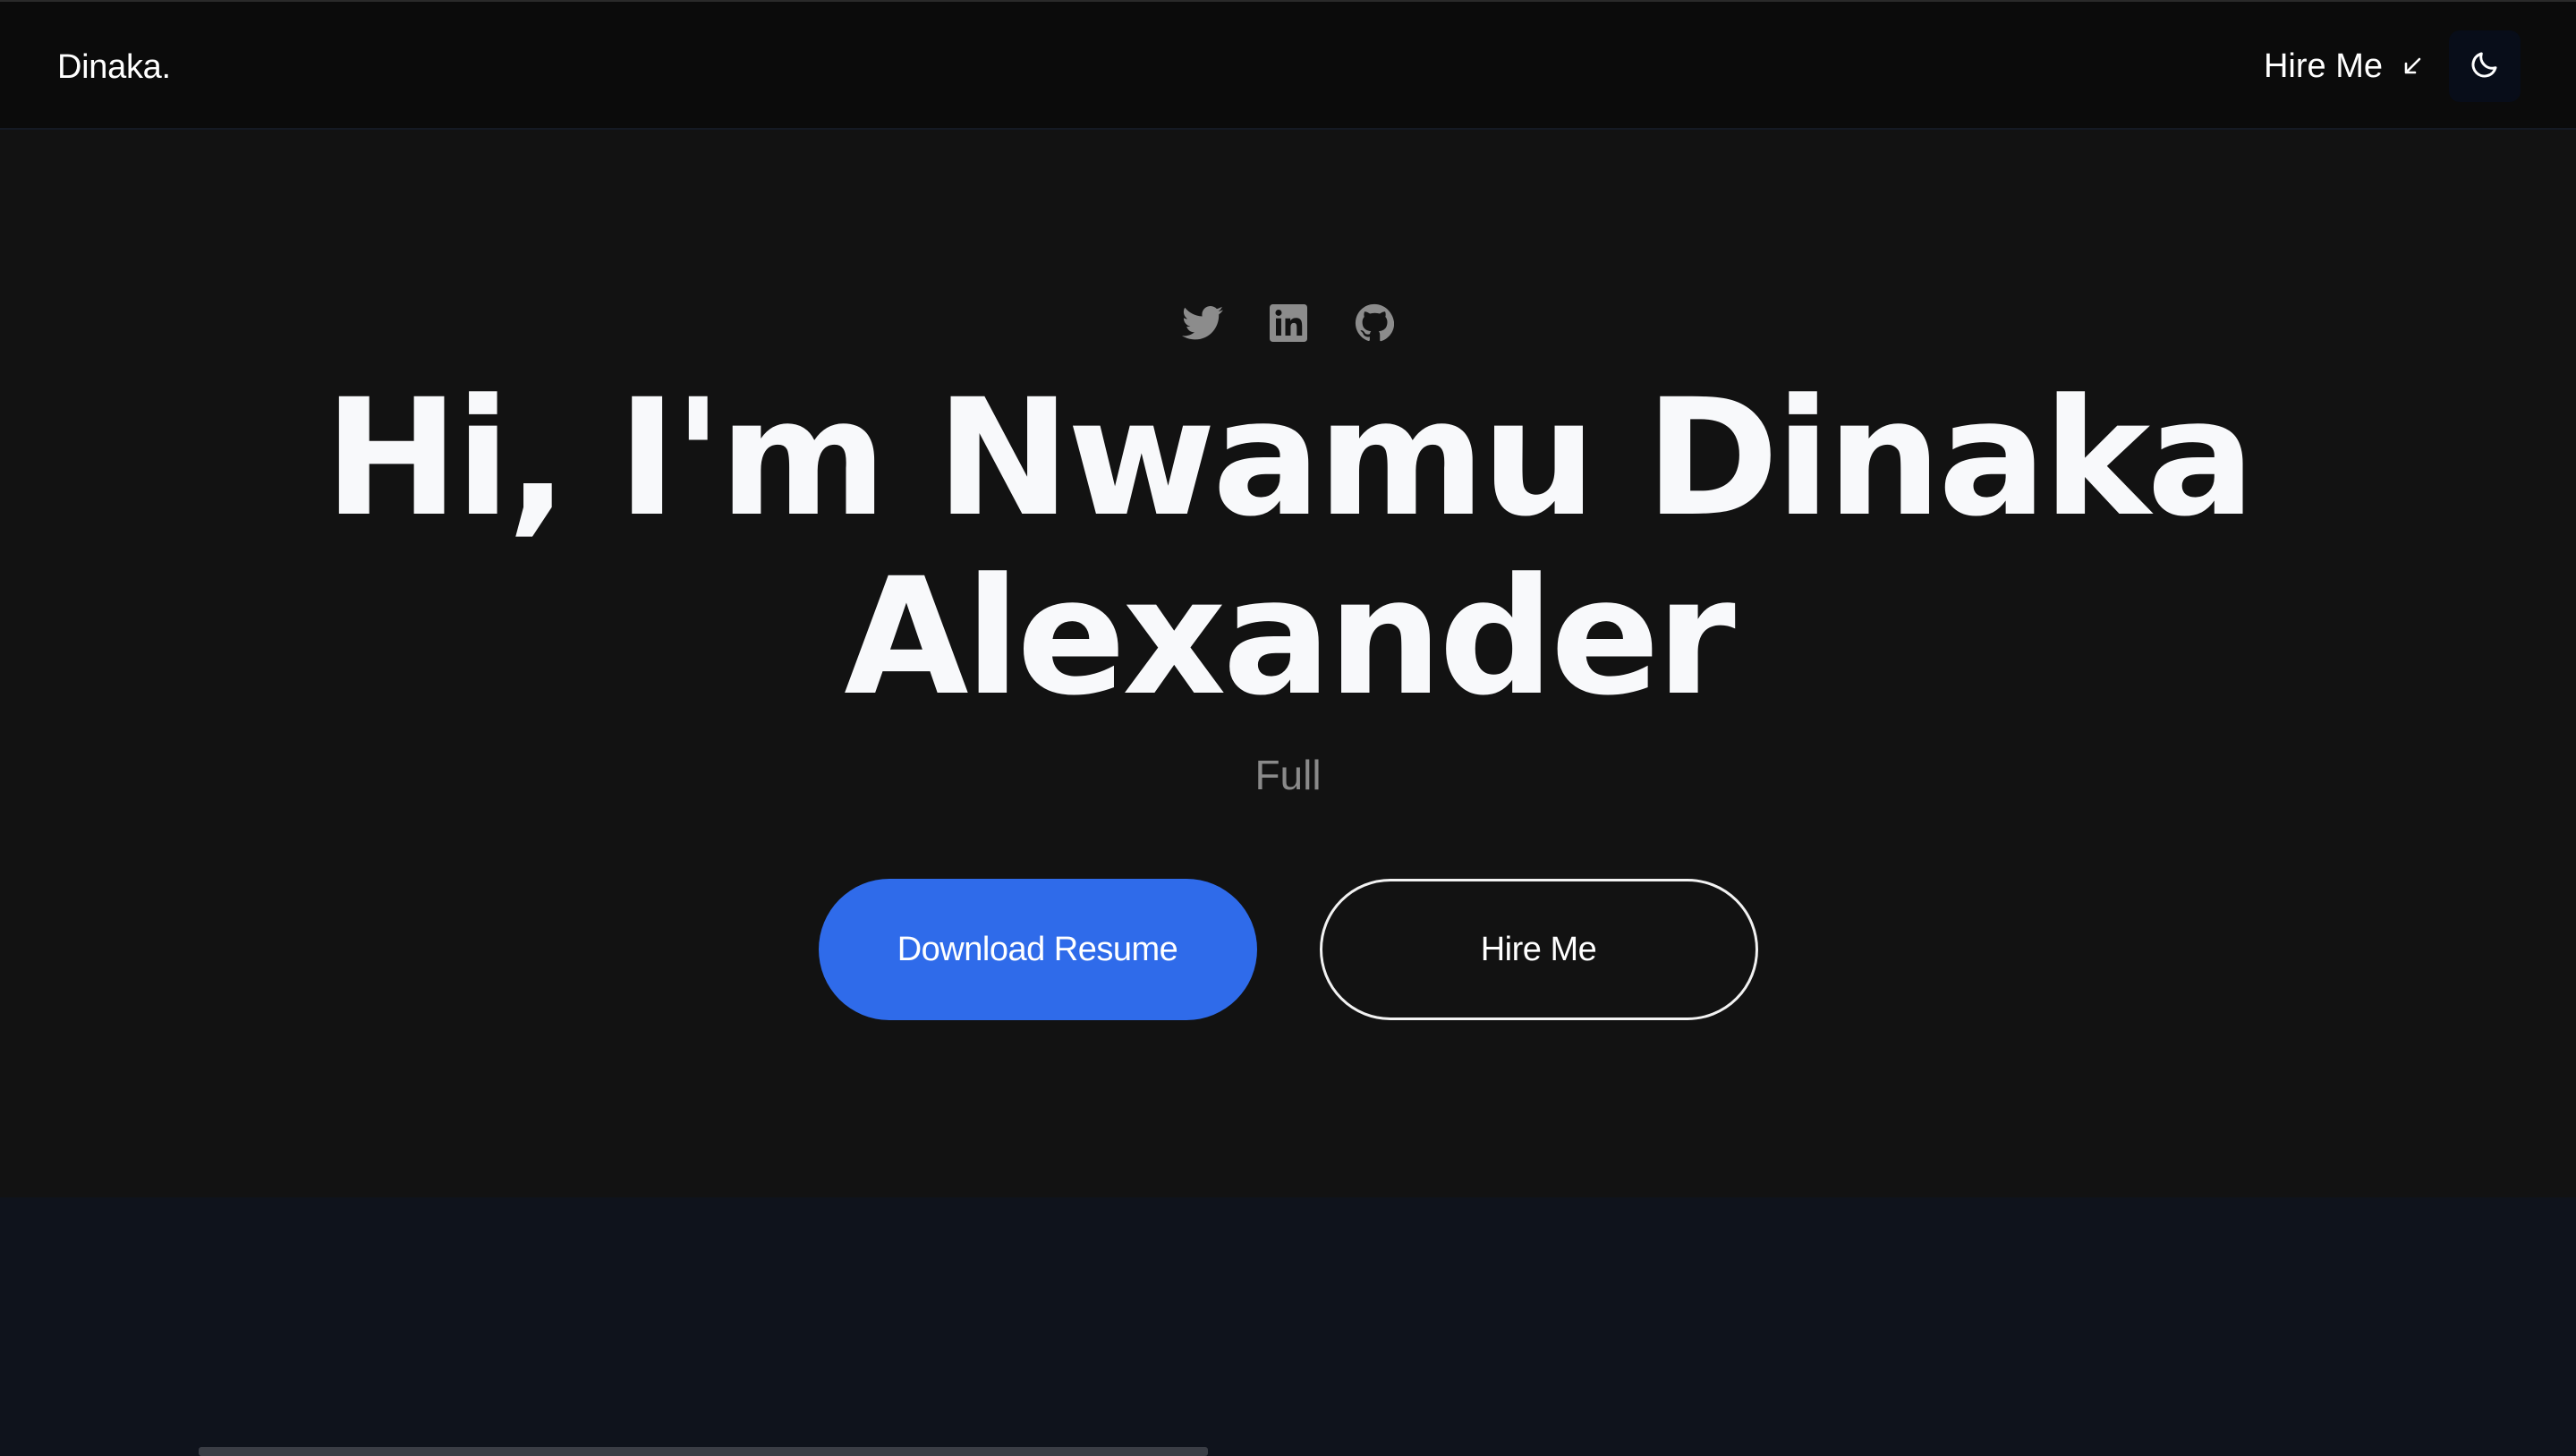 This screenshot has width=2576, height=1456. I want to click on brand-logo: Dinaka., so click(114, 67).